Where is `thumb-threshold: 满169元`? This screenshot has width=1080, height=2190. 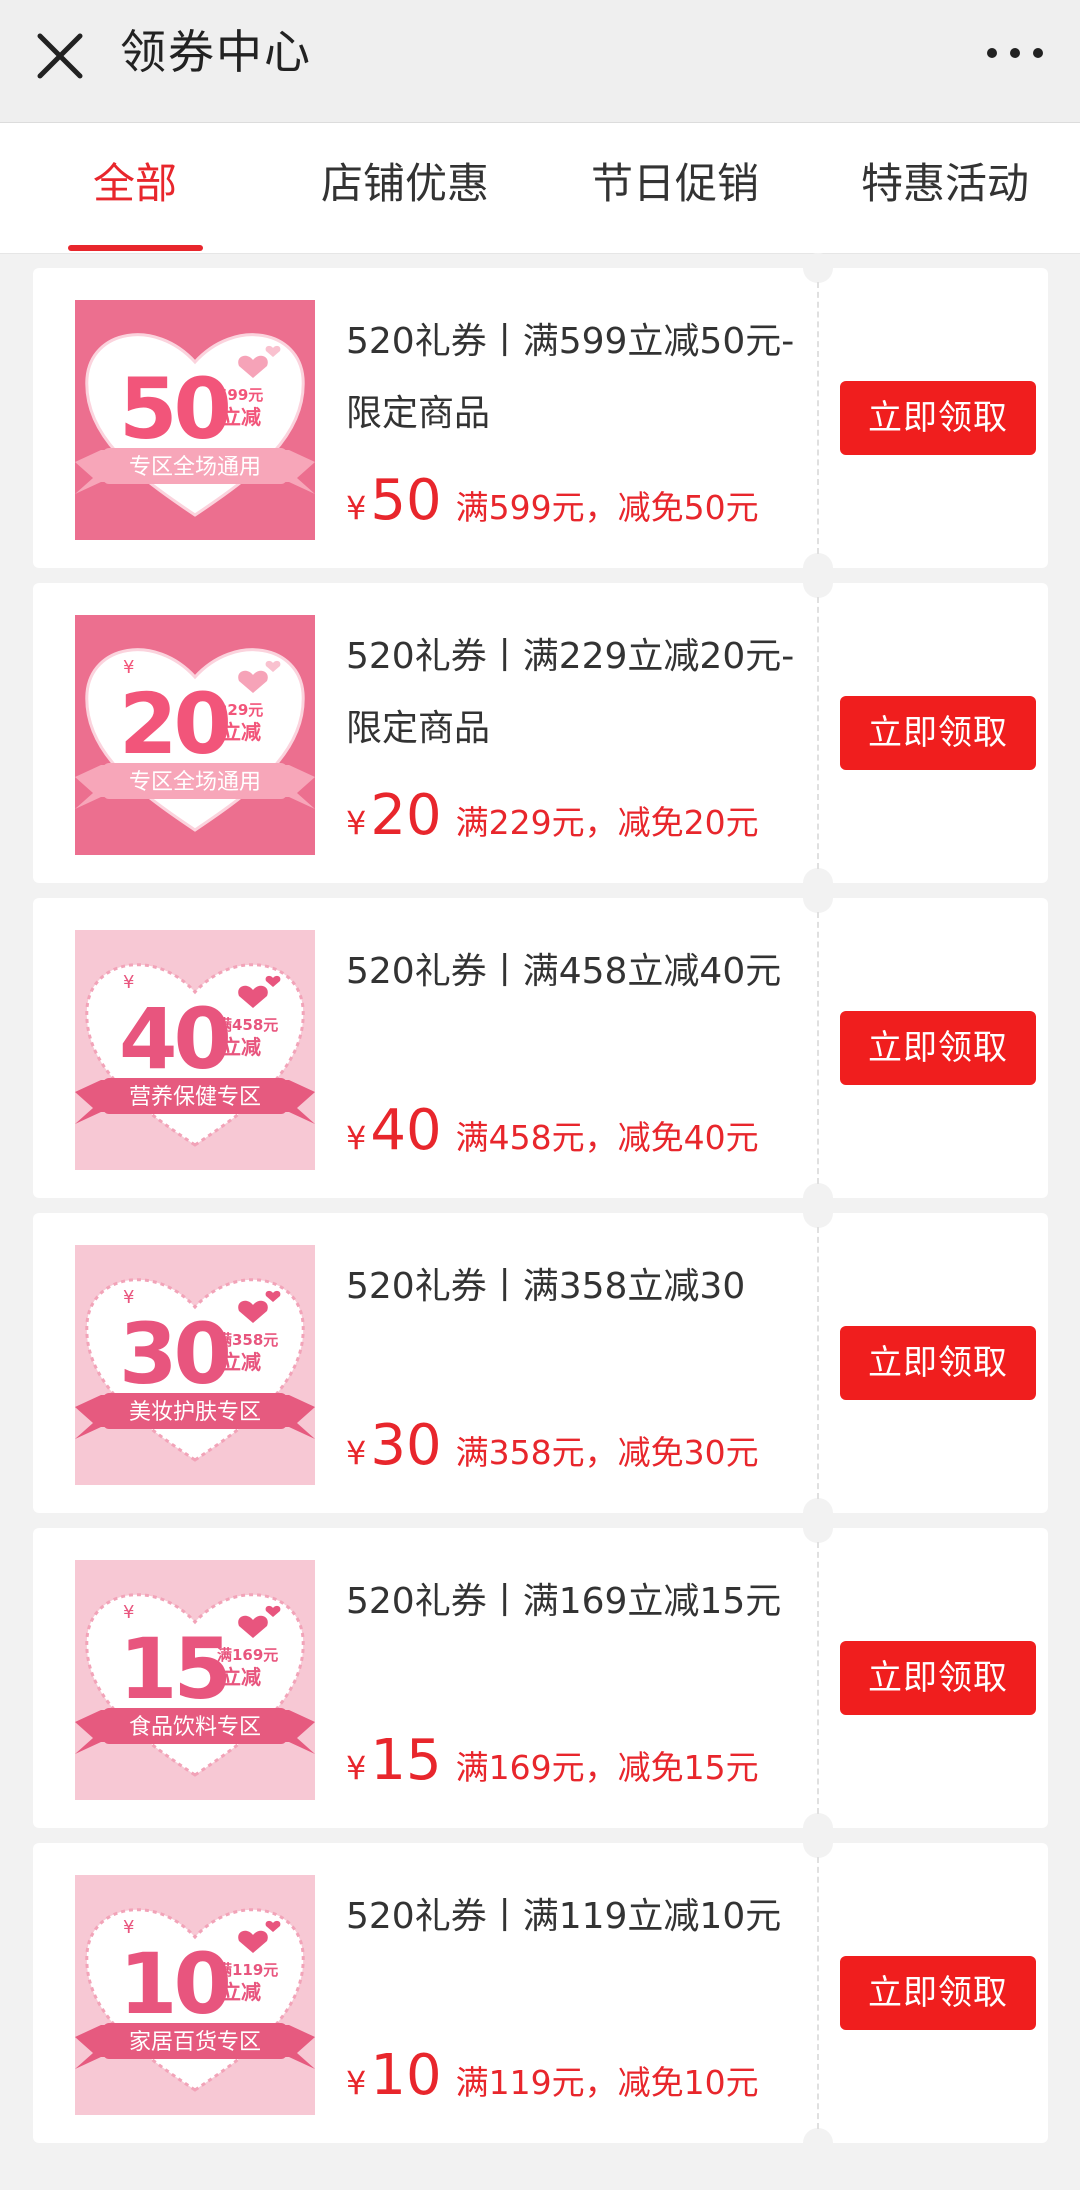
thumb-threshold: 满169元 is located at coordinates (247, 1655).